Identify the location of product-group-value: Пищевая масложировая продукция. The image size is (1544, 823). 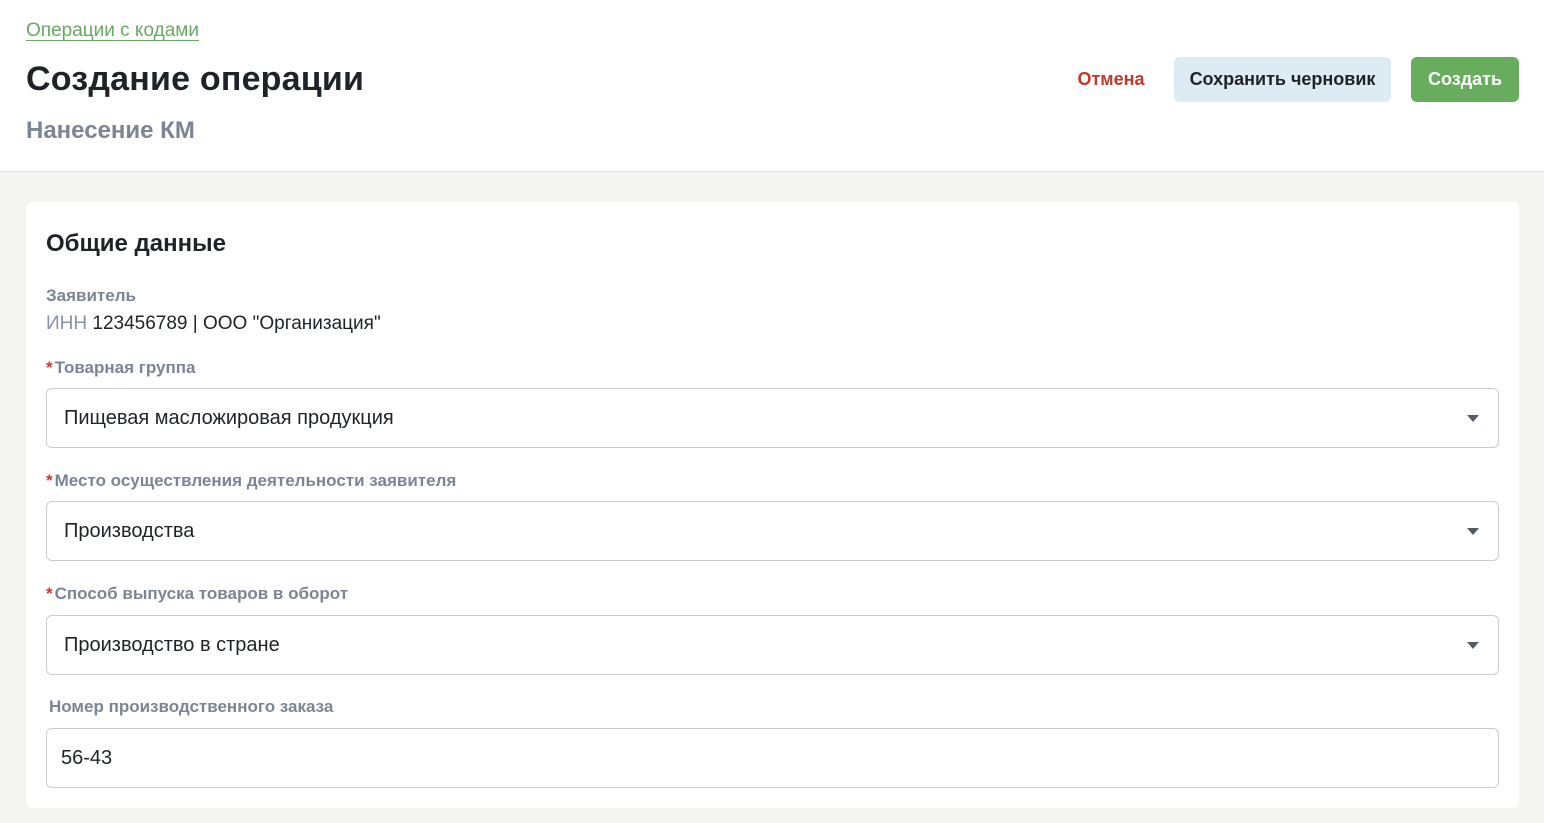
(229, 417).